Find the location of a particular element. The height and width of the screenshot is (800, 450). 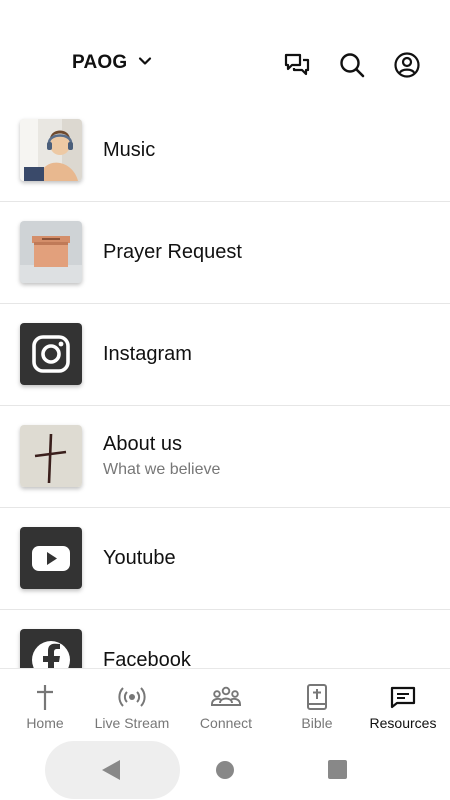

list-item-text: Instagram is located at coordinates (147, 354).